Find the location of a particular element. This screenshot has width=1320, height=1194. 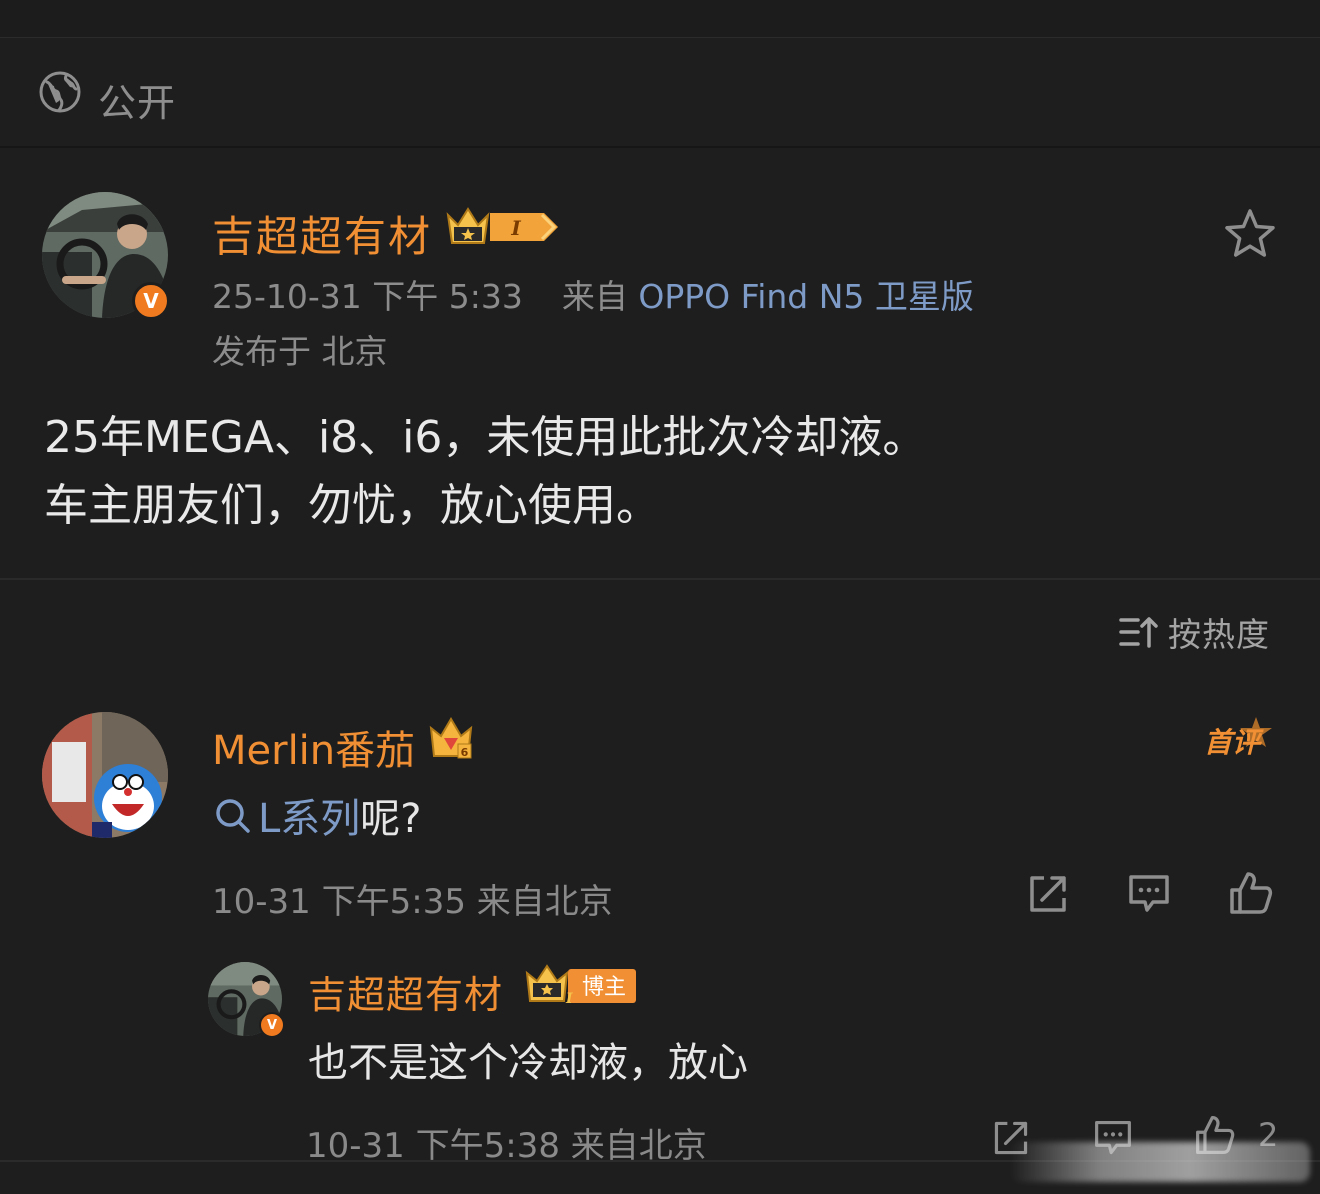

comment-icon is located at coordinates (1149, 894).